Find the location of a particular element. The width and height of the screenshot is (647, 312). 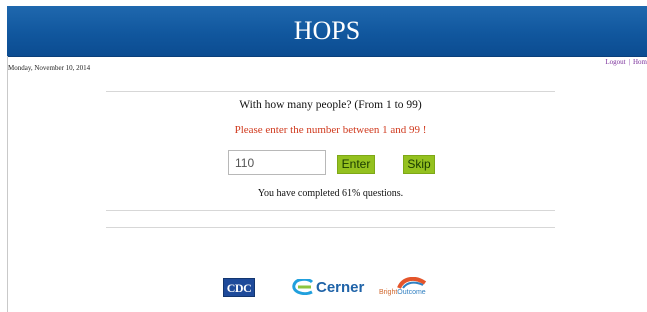

progress-text: You have completed 61% questions. is located at coordinates (330, 193).